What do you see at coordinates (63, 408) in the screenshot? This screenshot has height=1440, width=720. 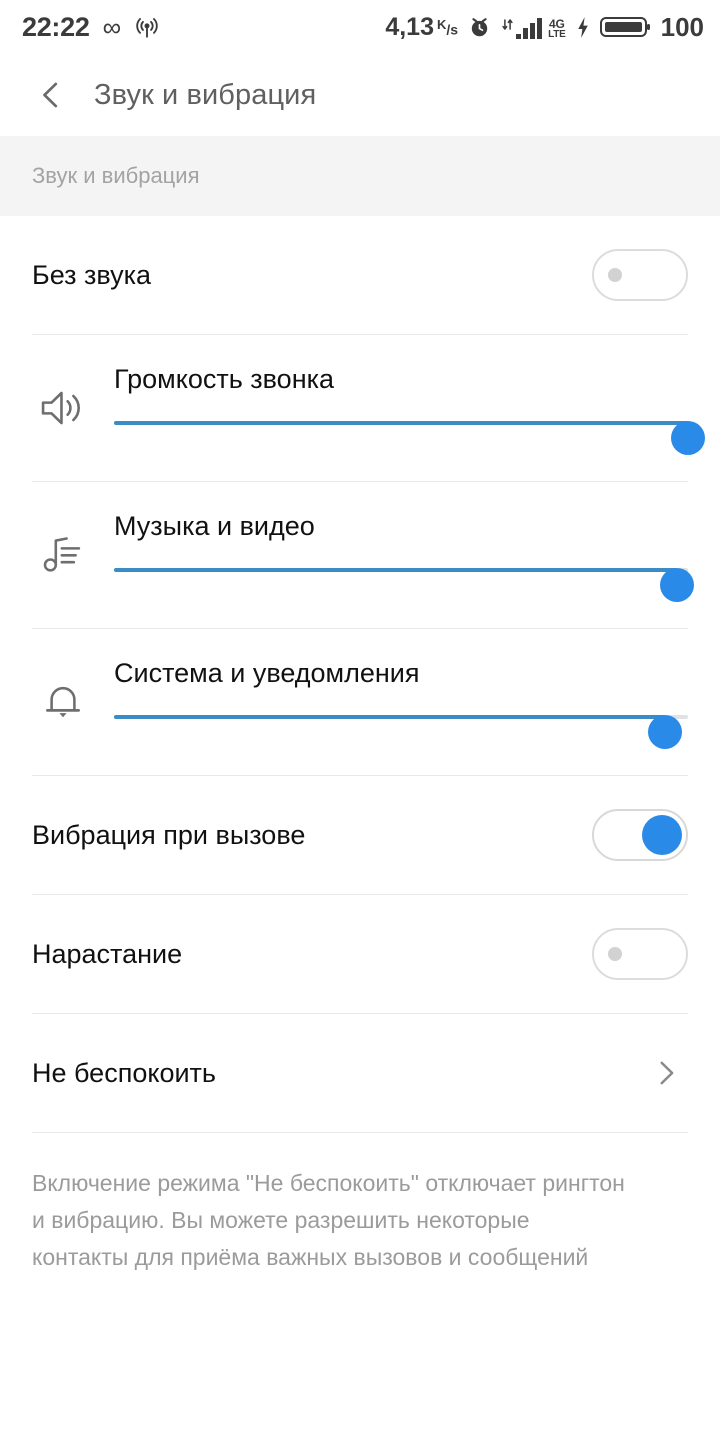 I see `speaker-volume-icon` at bounding box center [63, 408].